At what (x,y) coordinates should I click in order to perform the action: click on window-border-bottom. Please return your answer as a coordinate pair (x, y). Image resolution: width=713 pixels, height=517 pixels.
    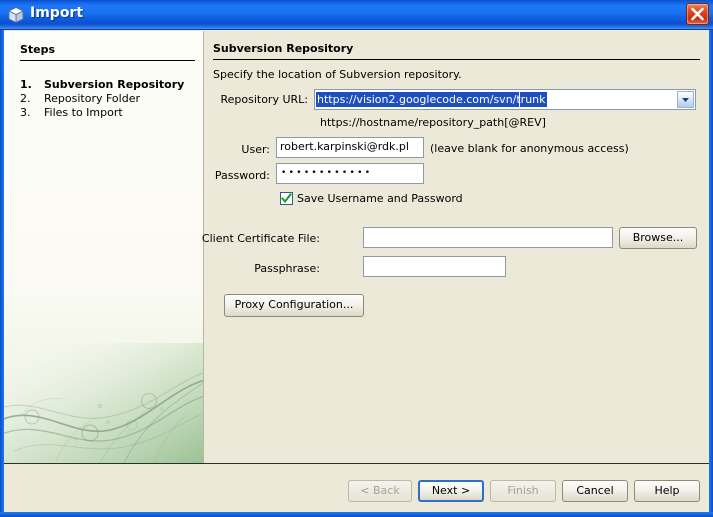
    Looking at the image, I should click on (356, 514).